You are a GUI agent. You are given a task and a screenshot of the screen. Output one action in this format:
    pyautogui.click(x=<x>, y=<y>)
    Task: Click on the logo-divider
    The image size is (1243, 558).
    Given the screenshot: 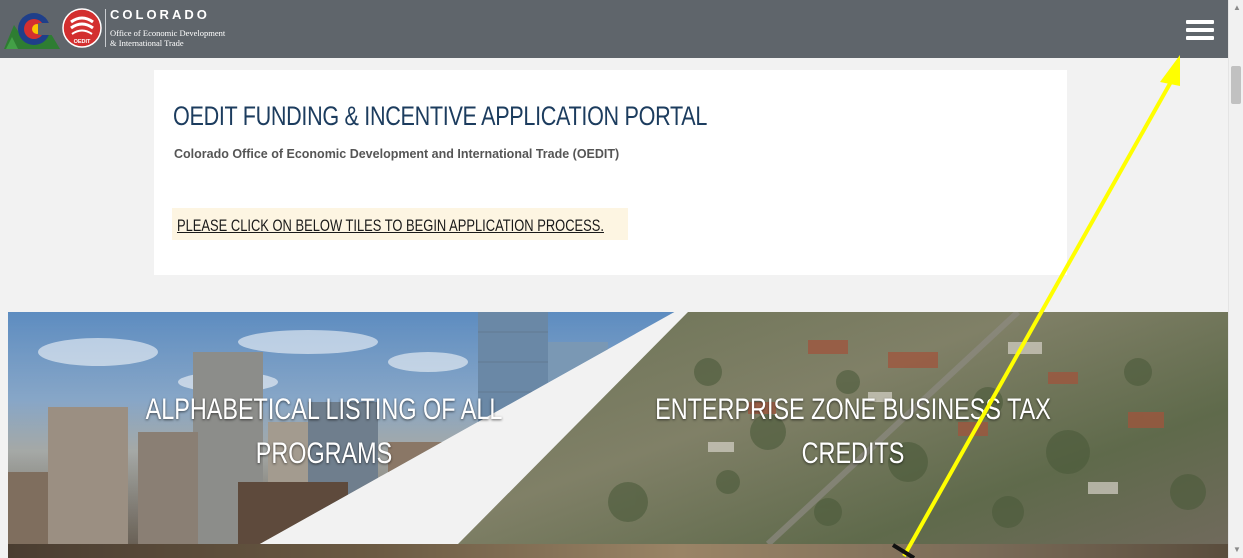 What is the action you would take?
    pyautogui.click(x=105, y=28)
    